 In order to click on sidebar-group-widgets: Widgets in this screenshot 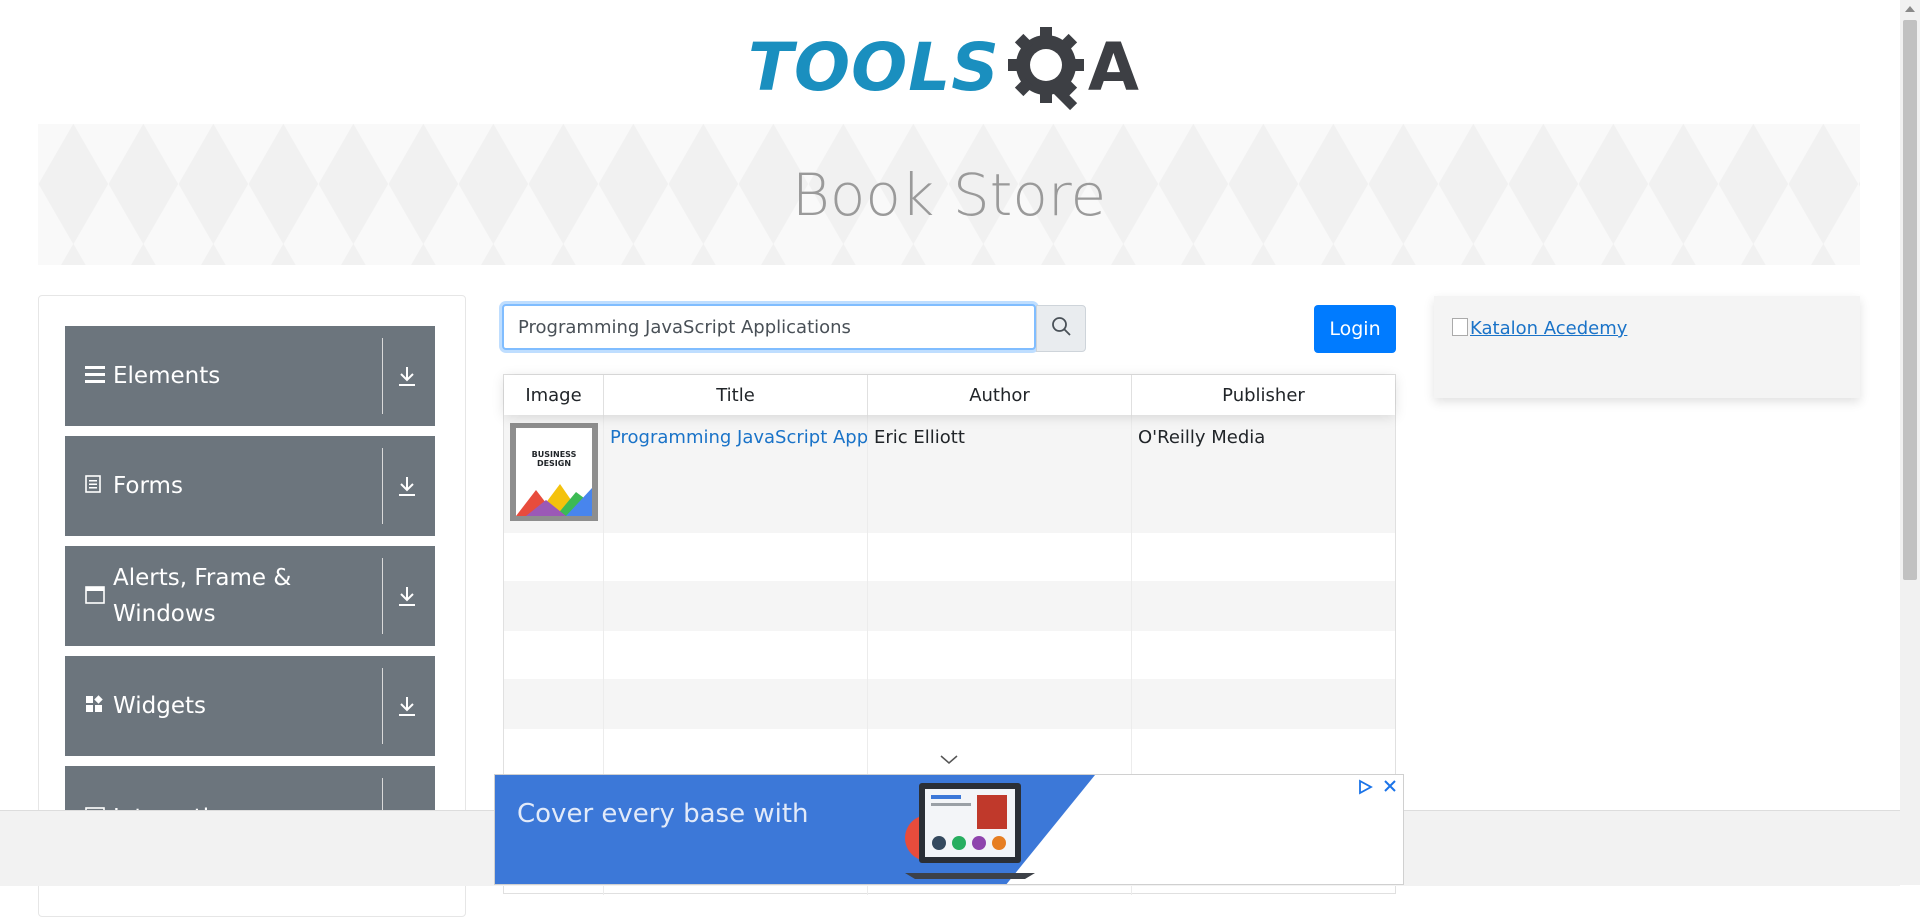, I will do `click(250, 706)`.